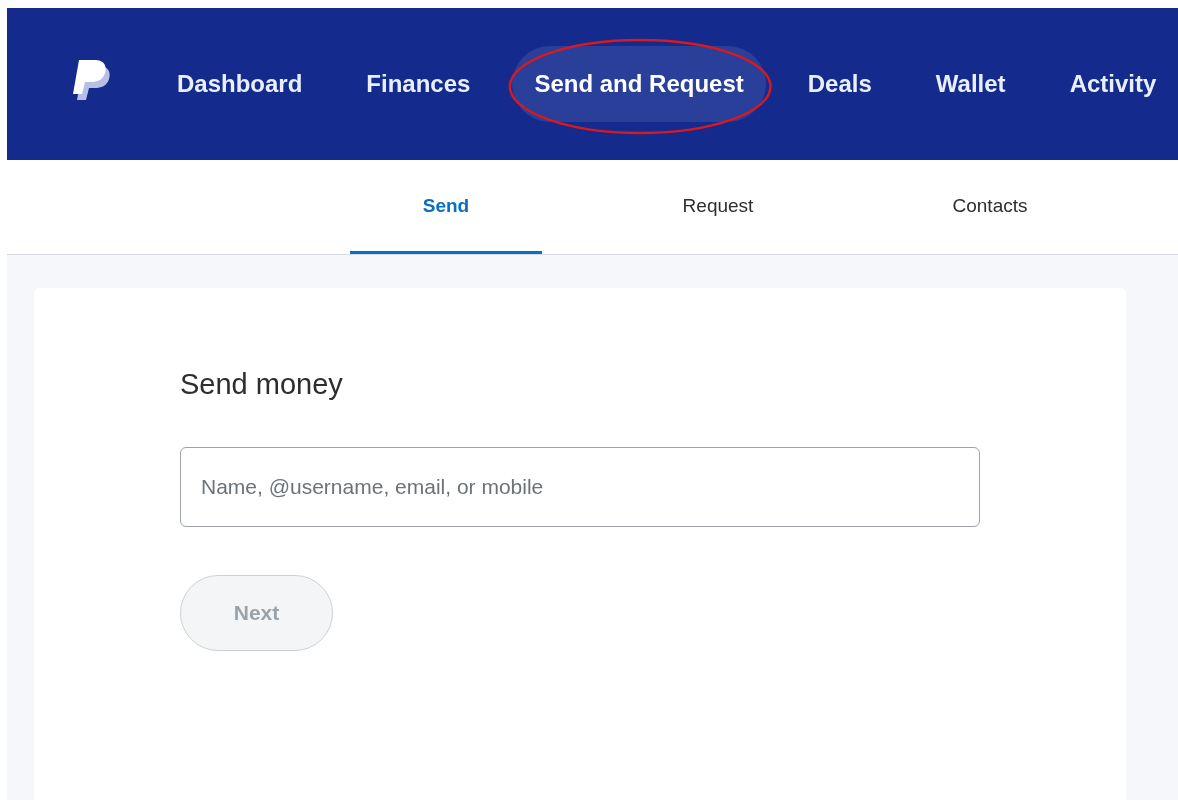  I want to click on recipient-input-field: Name, @username, email, or mobile, so click(580, 487).